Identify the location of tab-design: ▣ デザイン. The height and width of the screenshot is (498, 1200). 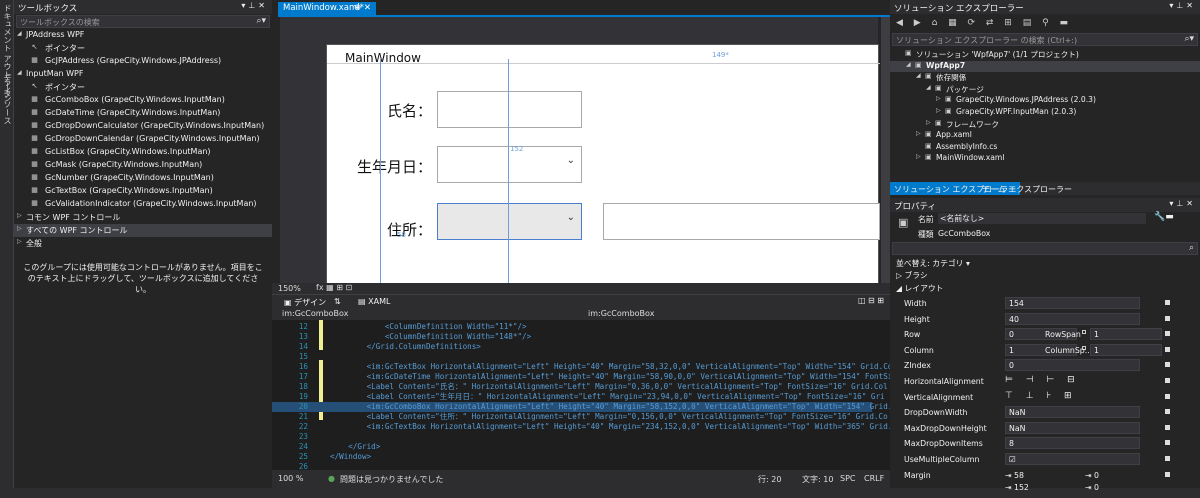
(305, 302).